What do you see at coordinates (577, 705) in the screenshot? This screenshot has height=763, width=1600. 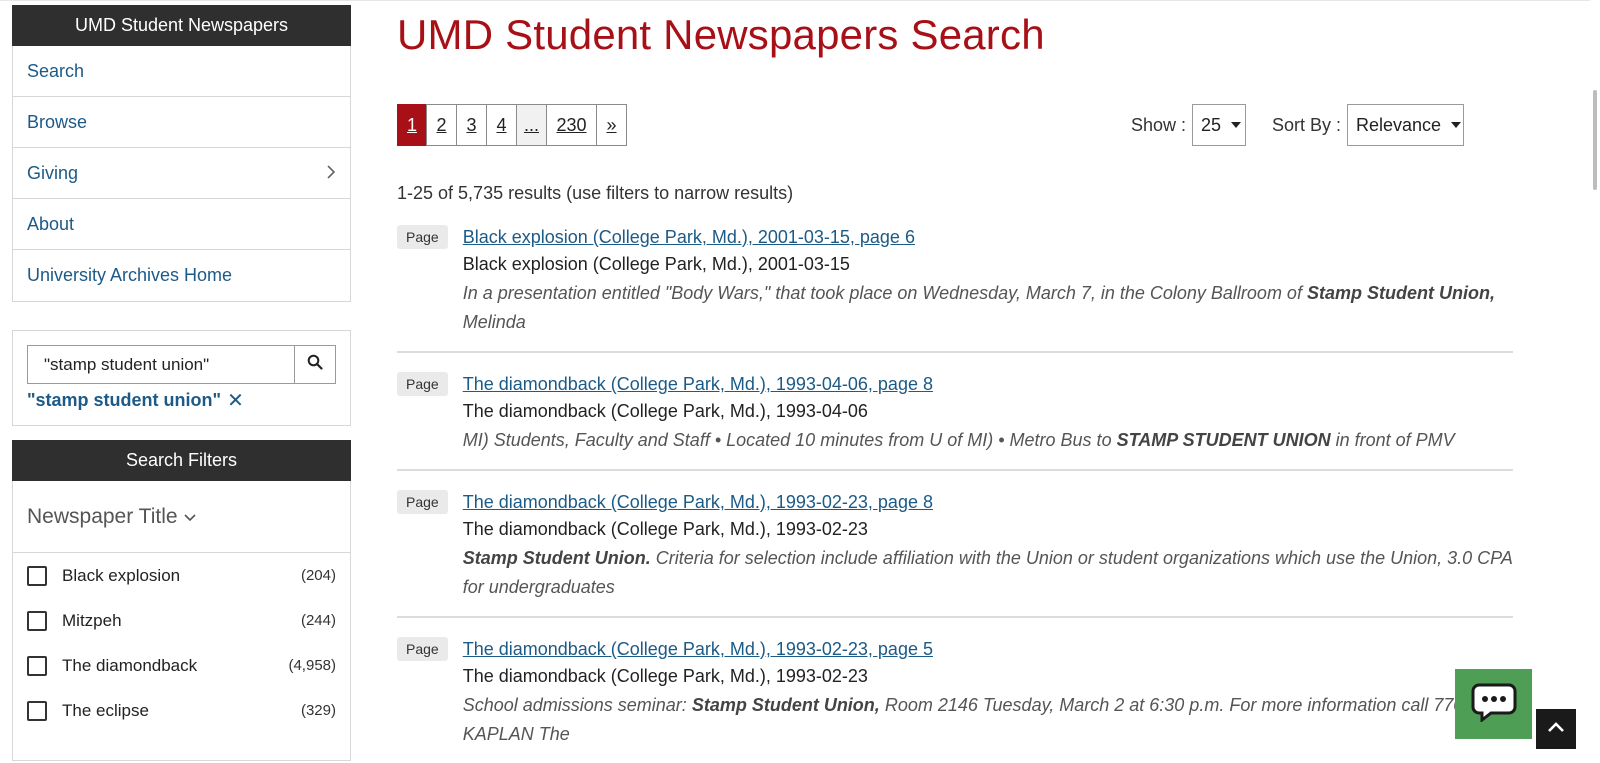 I see `snippet-text: School admissions seminar:` at bounding box center [577, 705].